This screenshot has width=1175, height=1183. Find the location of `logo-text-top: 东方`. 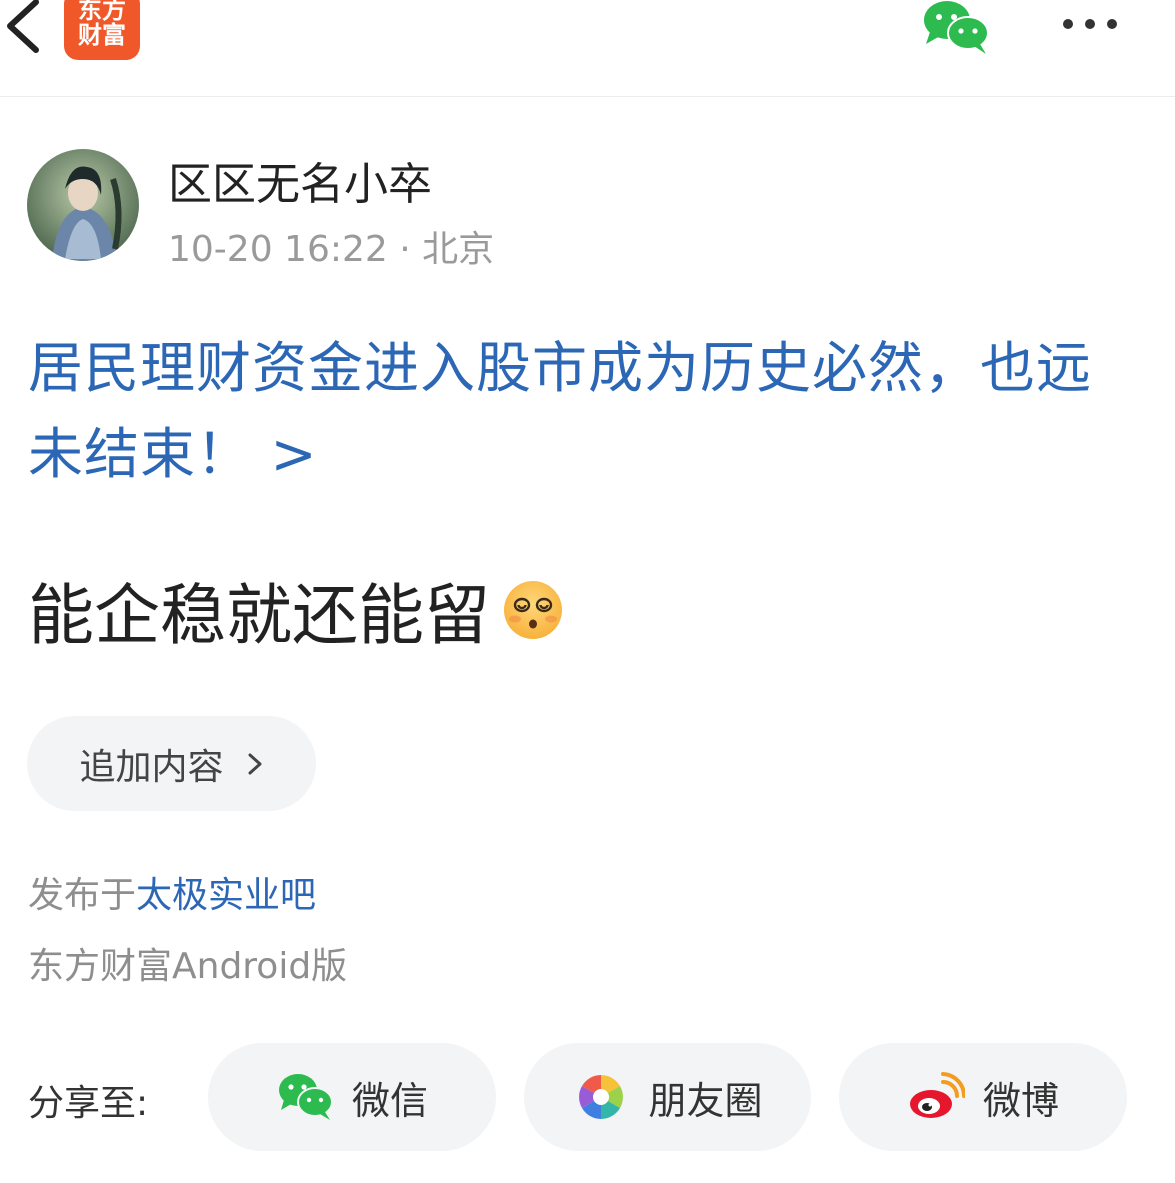

logo-text-top: 东方 is located at coordinates (102, 12).